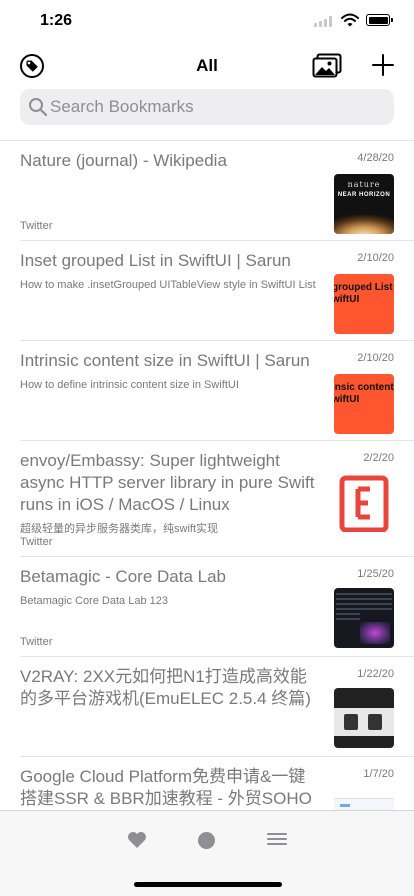 The image size is (414, 896). I want to click on battery-icon, so click(379, 20).